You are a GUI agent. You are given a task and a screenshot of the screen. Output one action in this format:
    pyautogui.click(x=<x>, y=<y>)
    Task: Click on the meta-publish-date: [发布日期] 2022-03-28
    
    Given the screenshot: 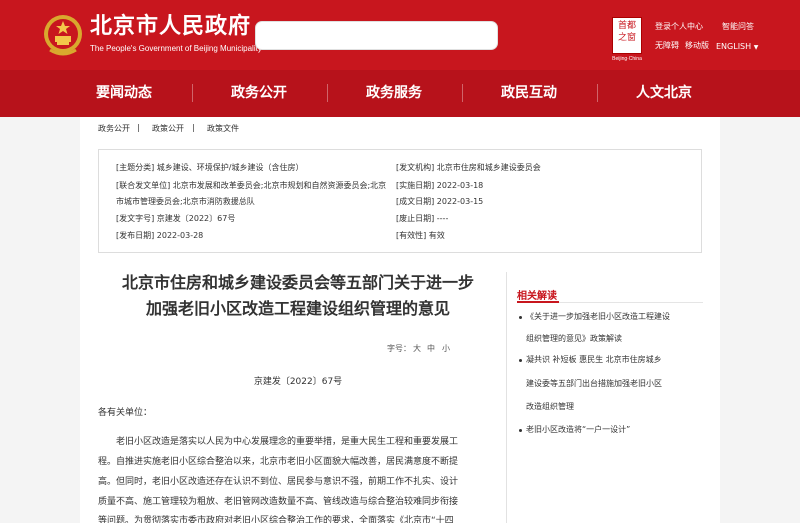 What is the action you would take?
    pyautogui.click(x=160, y=235)
    